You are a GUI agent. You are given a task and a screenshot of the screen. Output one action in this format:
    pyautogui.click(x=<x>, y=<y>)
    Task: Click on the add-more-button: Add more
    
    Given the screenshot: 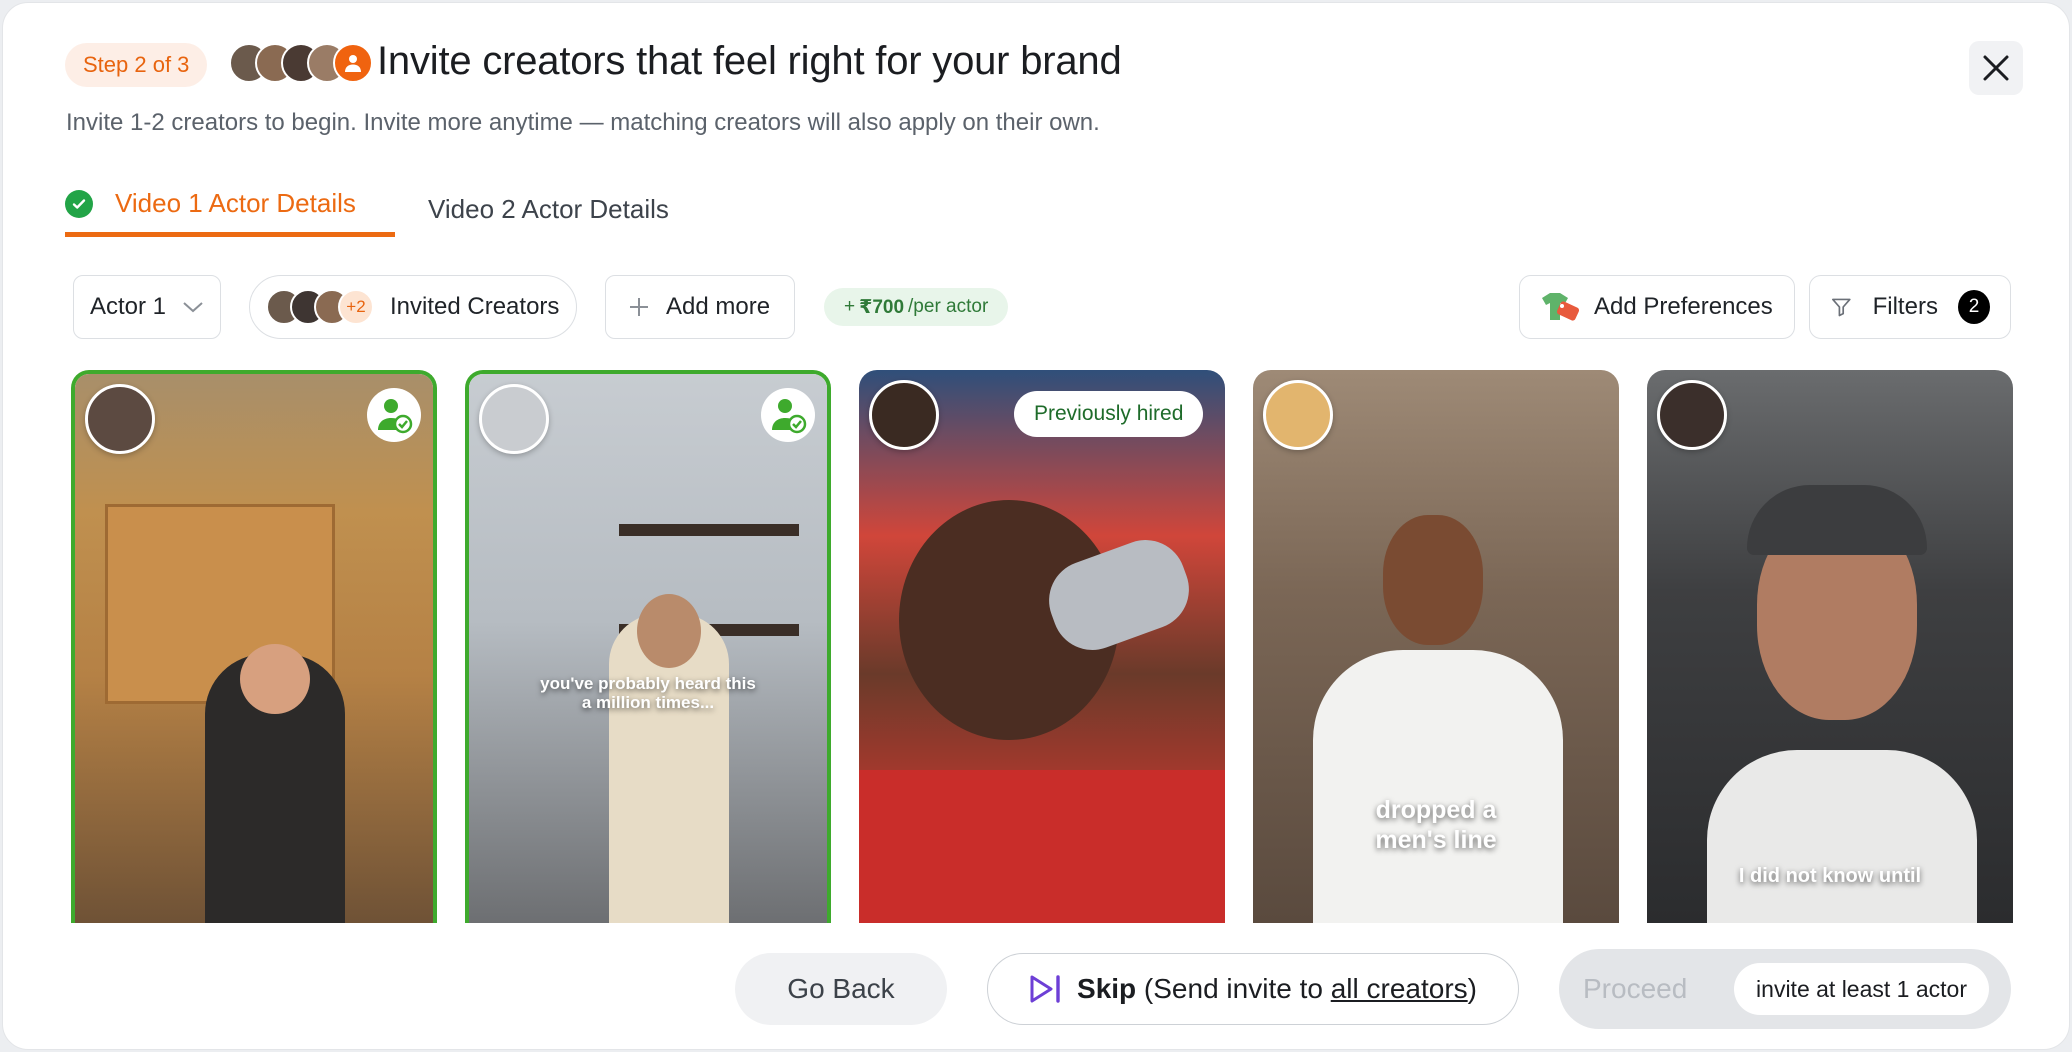 What is the action you would take?
    pyautogui.click(x=700, y=307)
    